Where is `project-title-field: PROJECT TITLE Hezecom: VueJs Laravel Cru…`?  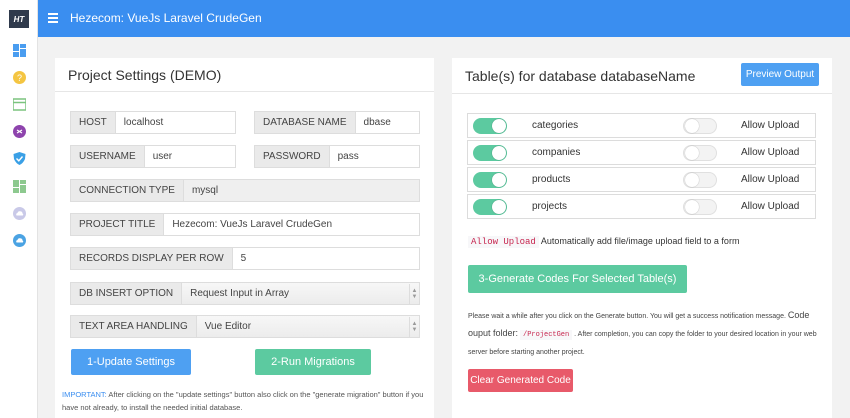
project-title-field: PROJECT TITLE Hezecom: VueJs Laravel Cru… is located at coordinates (245, 224).